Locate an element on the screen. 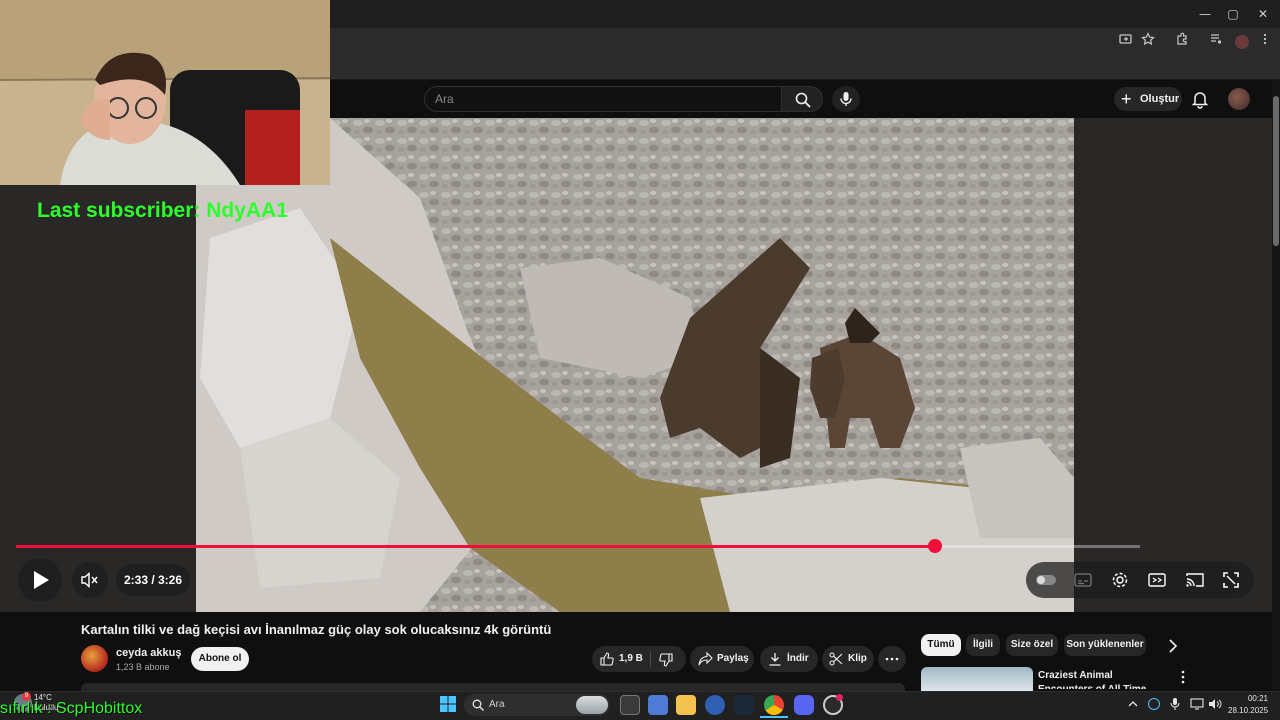 This screenshot has height=720, width=1280. account-avatar is located at coordinates (1239, 99).